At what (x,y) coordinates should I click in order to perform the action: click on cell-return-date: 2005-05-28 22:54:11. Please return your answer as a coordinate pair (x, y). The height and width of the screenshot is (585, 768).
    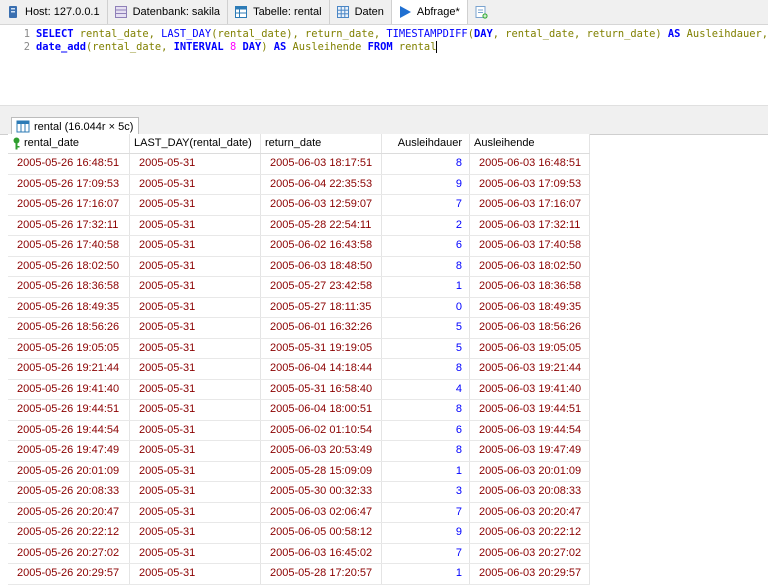
    Looking at the image, I should click on (321, 225).